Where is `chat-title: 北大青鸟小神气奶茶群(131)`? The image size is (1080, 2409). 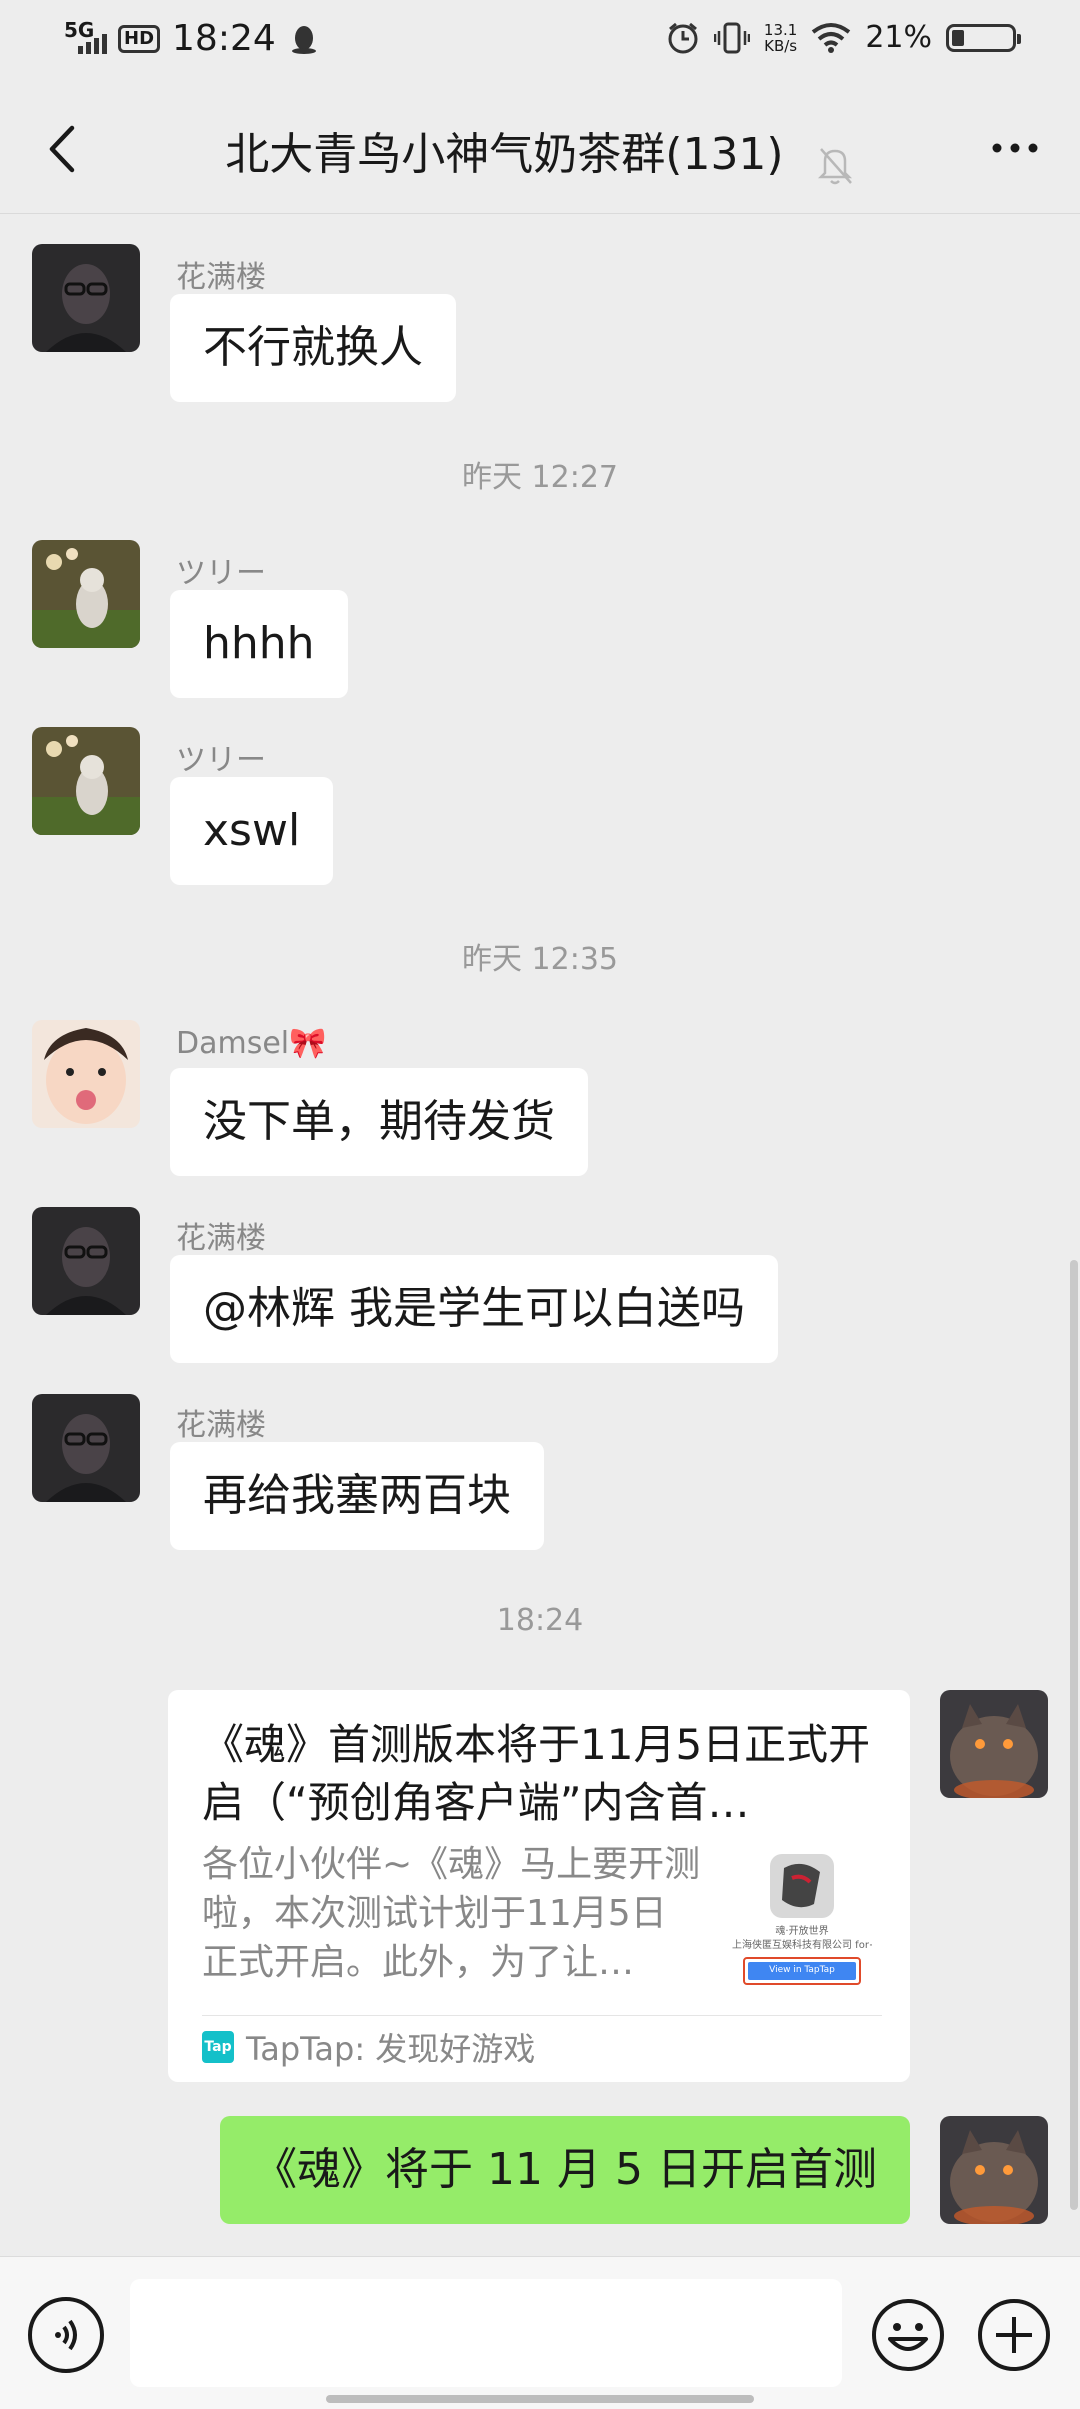 chat-title: 北大青鸟小神气奶茶群(131) is located at coordinates (504, 154).